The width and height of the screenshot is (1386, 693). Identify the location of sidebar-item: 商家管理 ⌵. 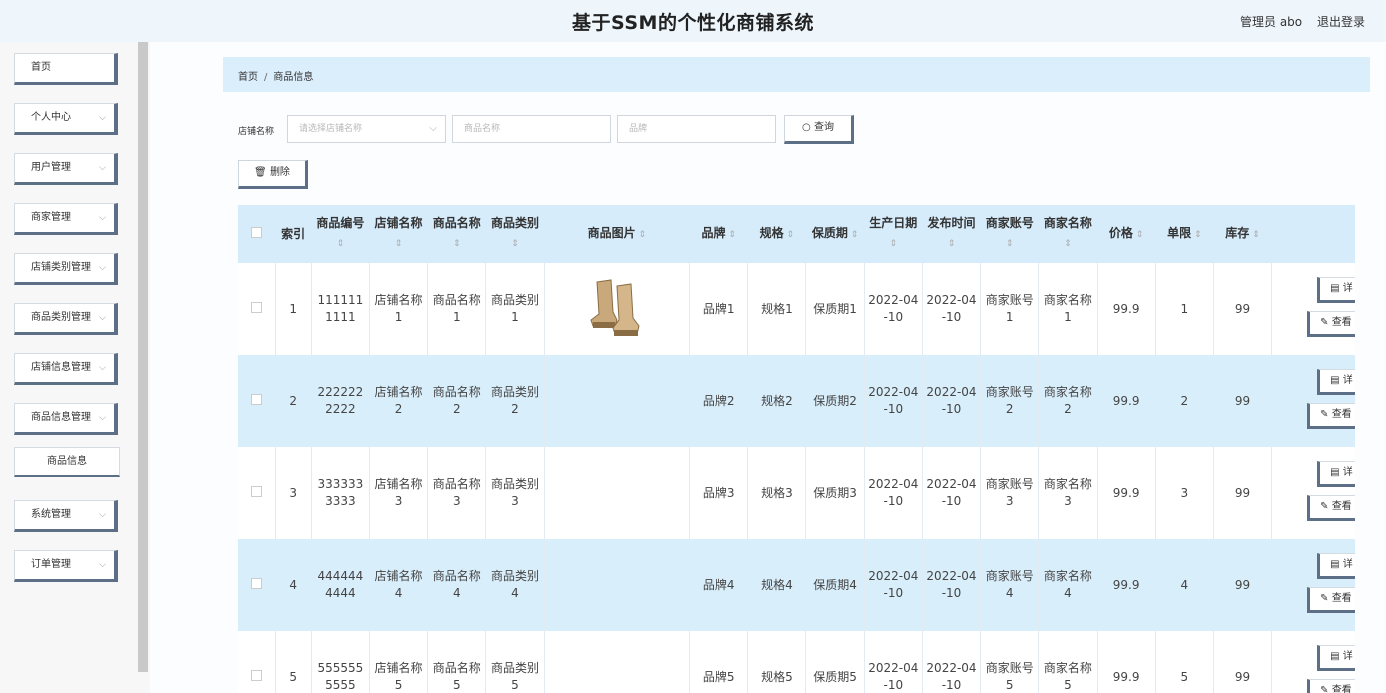
(66, 219).